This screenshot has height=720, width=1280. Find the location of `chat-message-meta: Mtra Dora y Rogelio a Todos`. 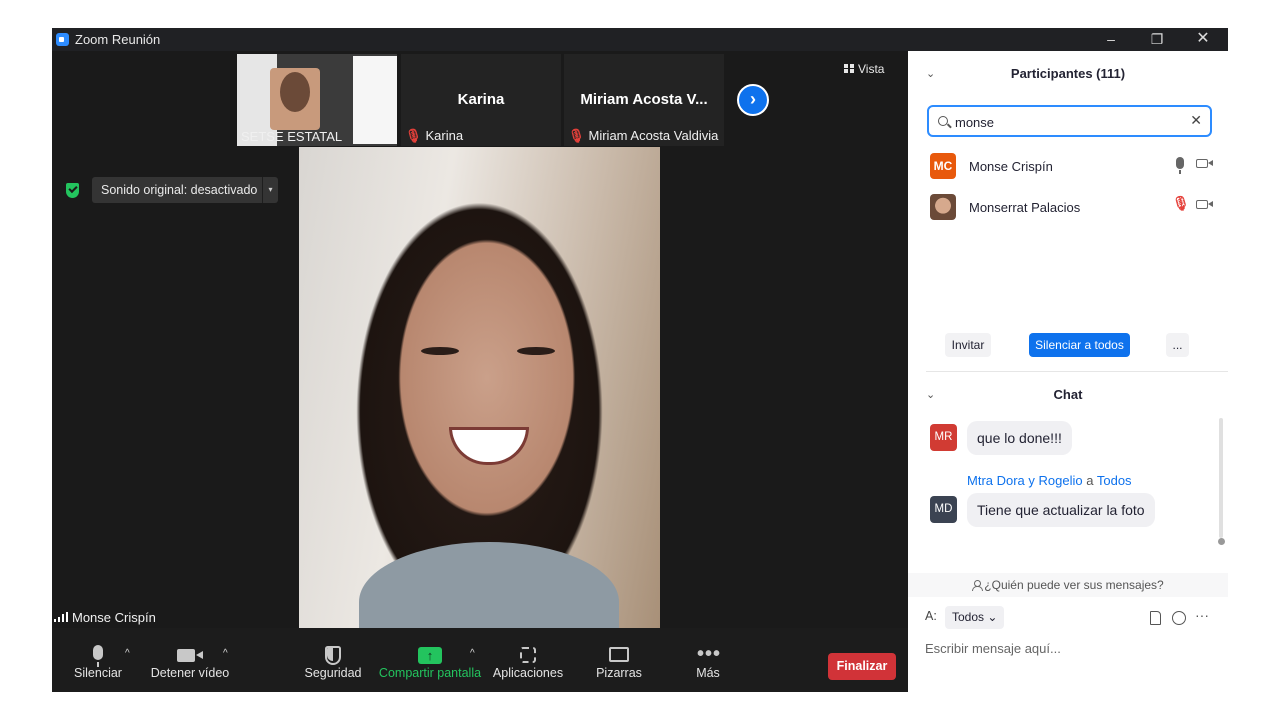

chat-message-meta: Mtra Dora y Rogelio a Todos is located at coordinates (1049, 480).